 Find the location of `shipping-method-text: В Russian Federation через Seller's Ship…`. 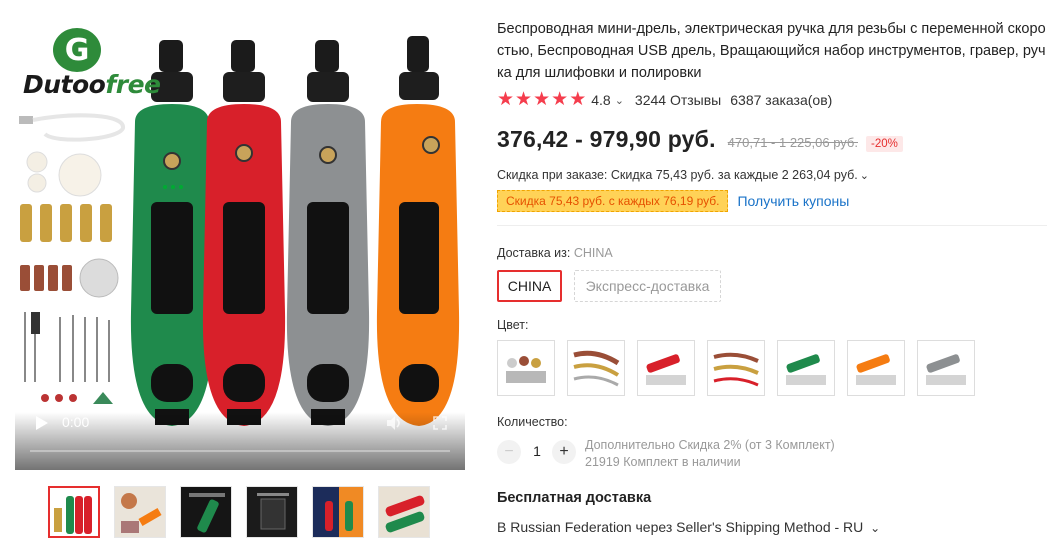

shipping-method-text: В Russian Federation через Seller's Ship… is located at coordinates (680, 527).